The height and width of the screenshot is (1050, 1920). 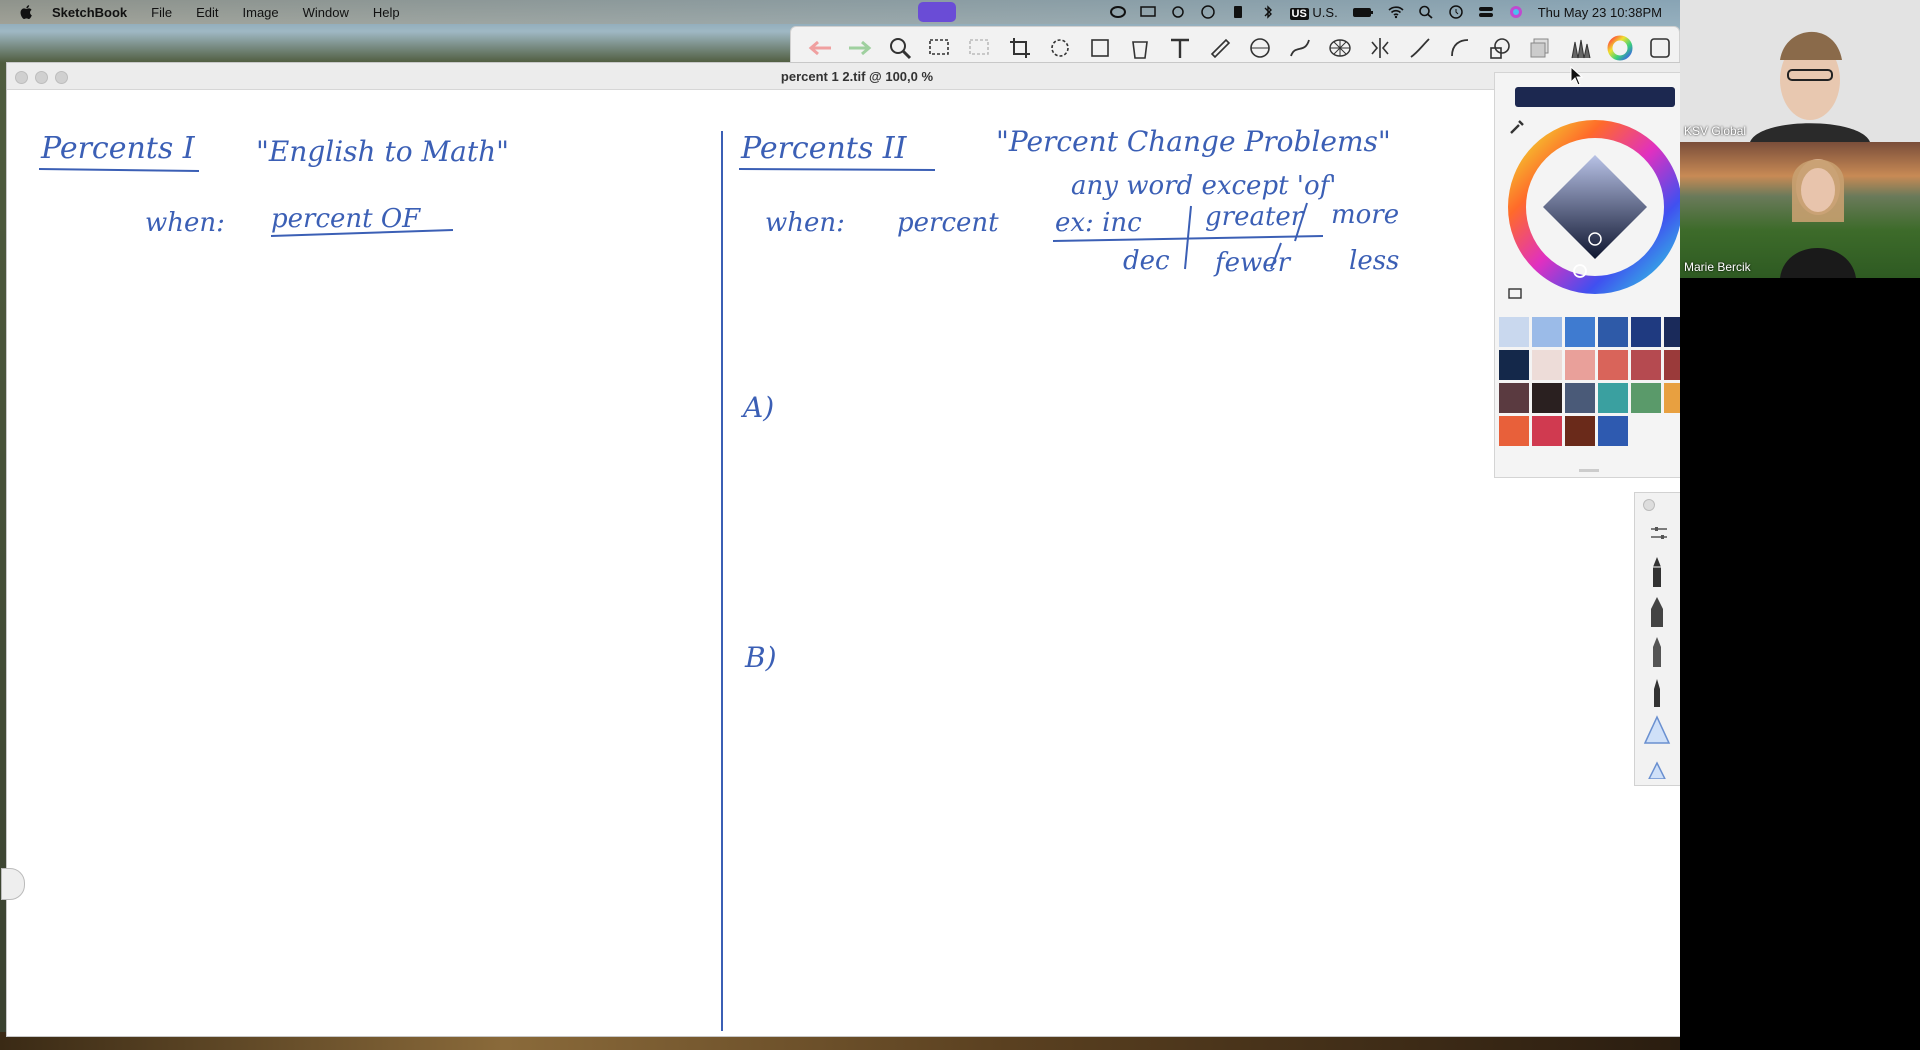 I want to click on text-icon, so click(x=1180, y=48).